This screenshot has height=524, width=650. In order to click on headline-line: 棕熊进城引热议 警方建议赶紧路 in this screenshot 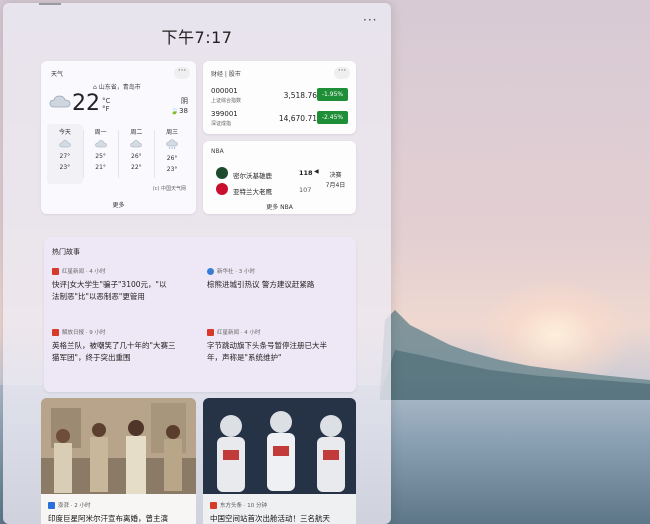, I will do `click(261, 284)`.